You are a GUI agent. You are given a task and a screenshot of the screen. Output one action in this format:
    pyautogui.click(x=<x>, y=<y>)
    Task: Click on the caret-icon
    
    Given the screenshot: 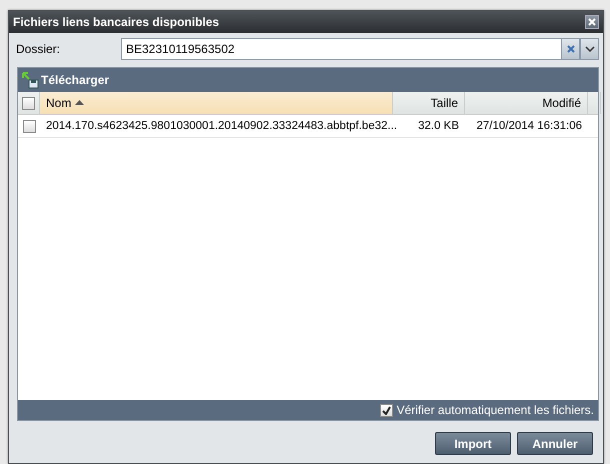 What is the action you would take?
    pyautogui.click(x=589, y=49)
    